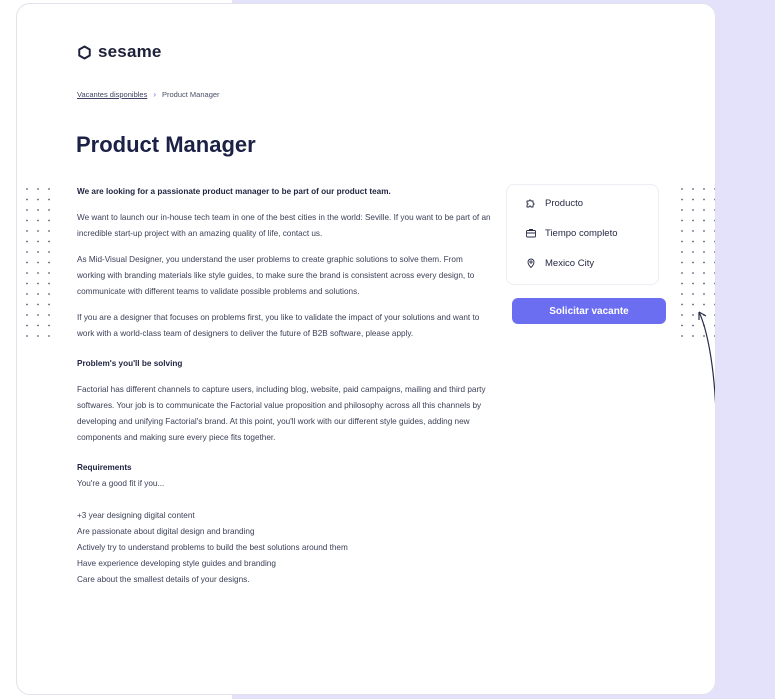 Image resolution: width=775 pixels, height=699 pixels. Describe the element at coordinates (570, 263) in the screenshot. I see `detail-location-label: Mexico City` at that location.